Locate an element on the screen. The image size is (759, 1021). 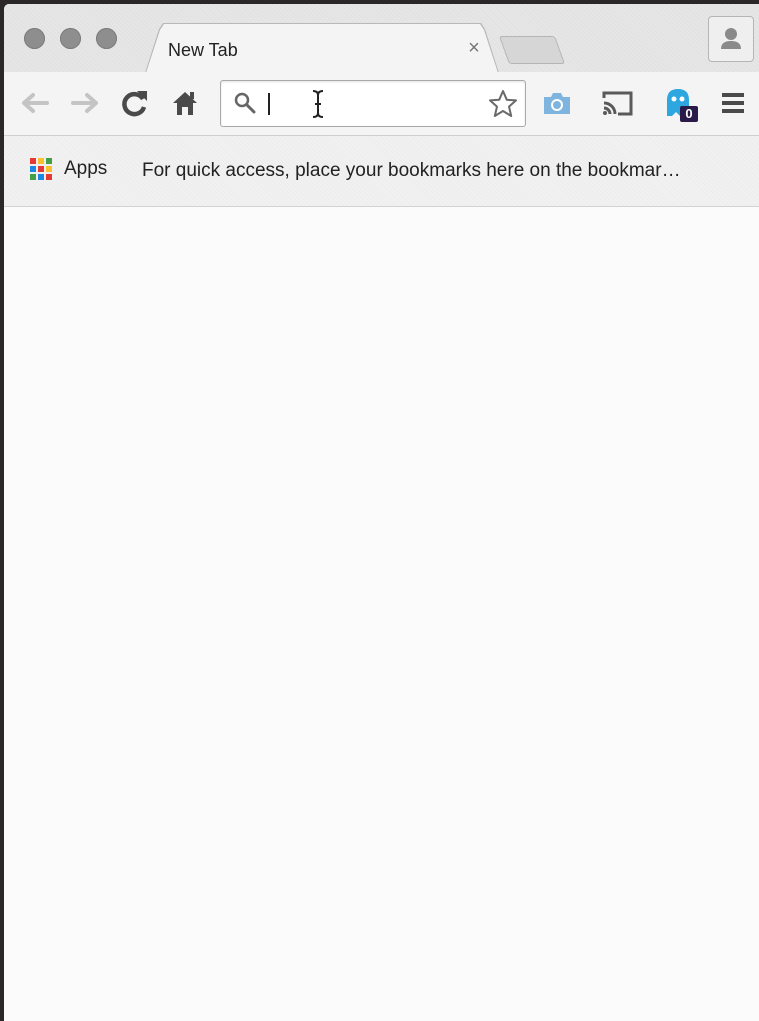
omnibox-input is located at coordinates (372, 104).